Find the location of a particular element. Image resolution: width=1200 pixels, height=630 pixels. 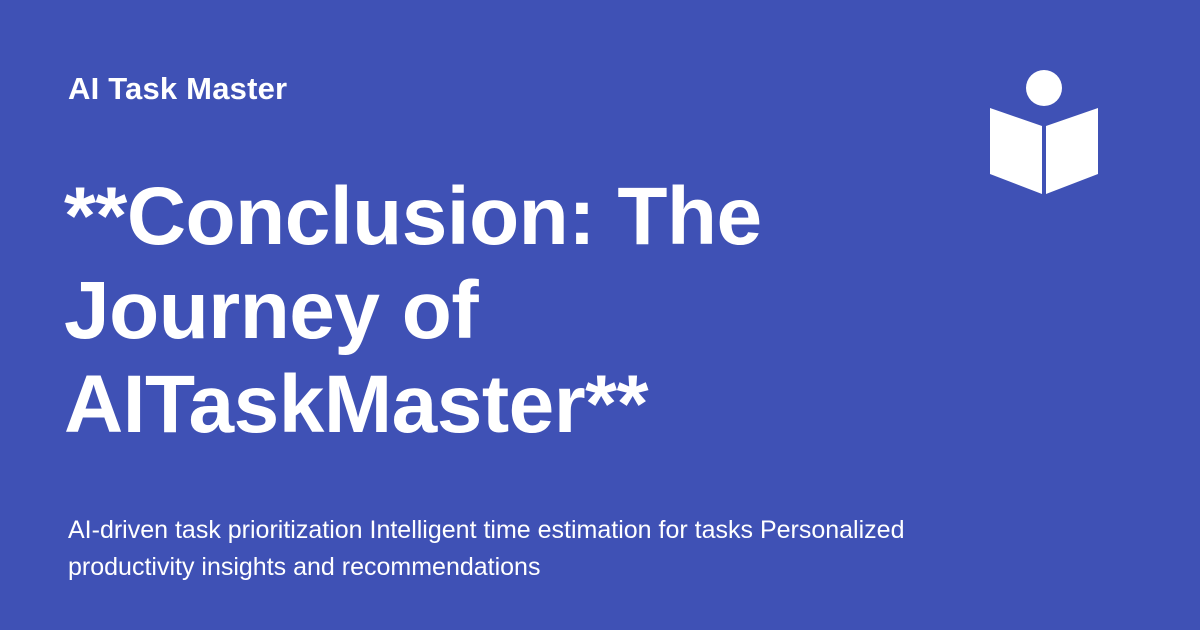

brand-name: AI Task Master is located at coordinates (178, 88).